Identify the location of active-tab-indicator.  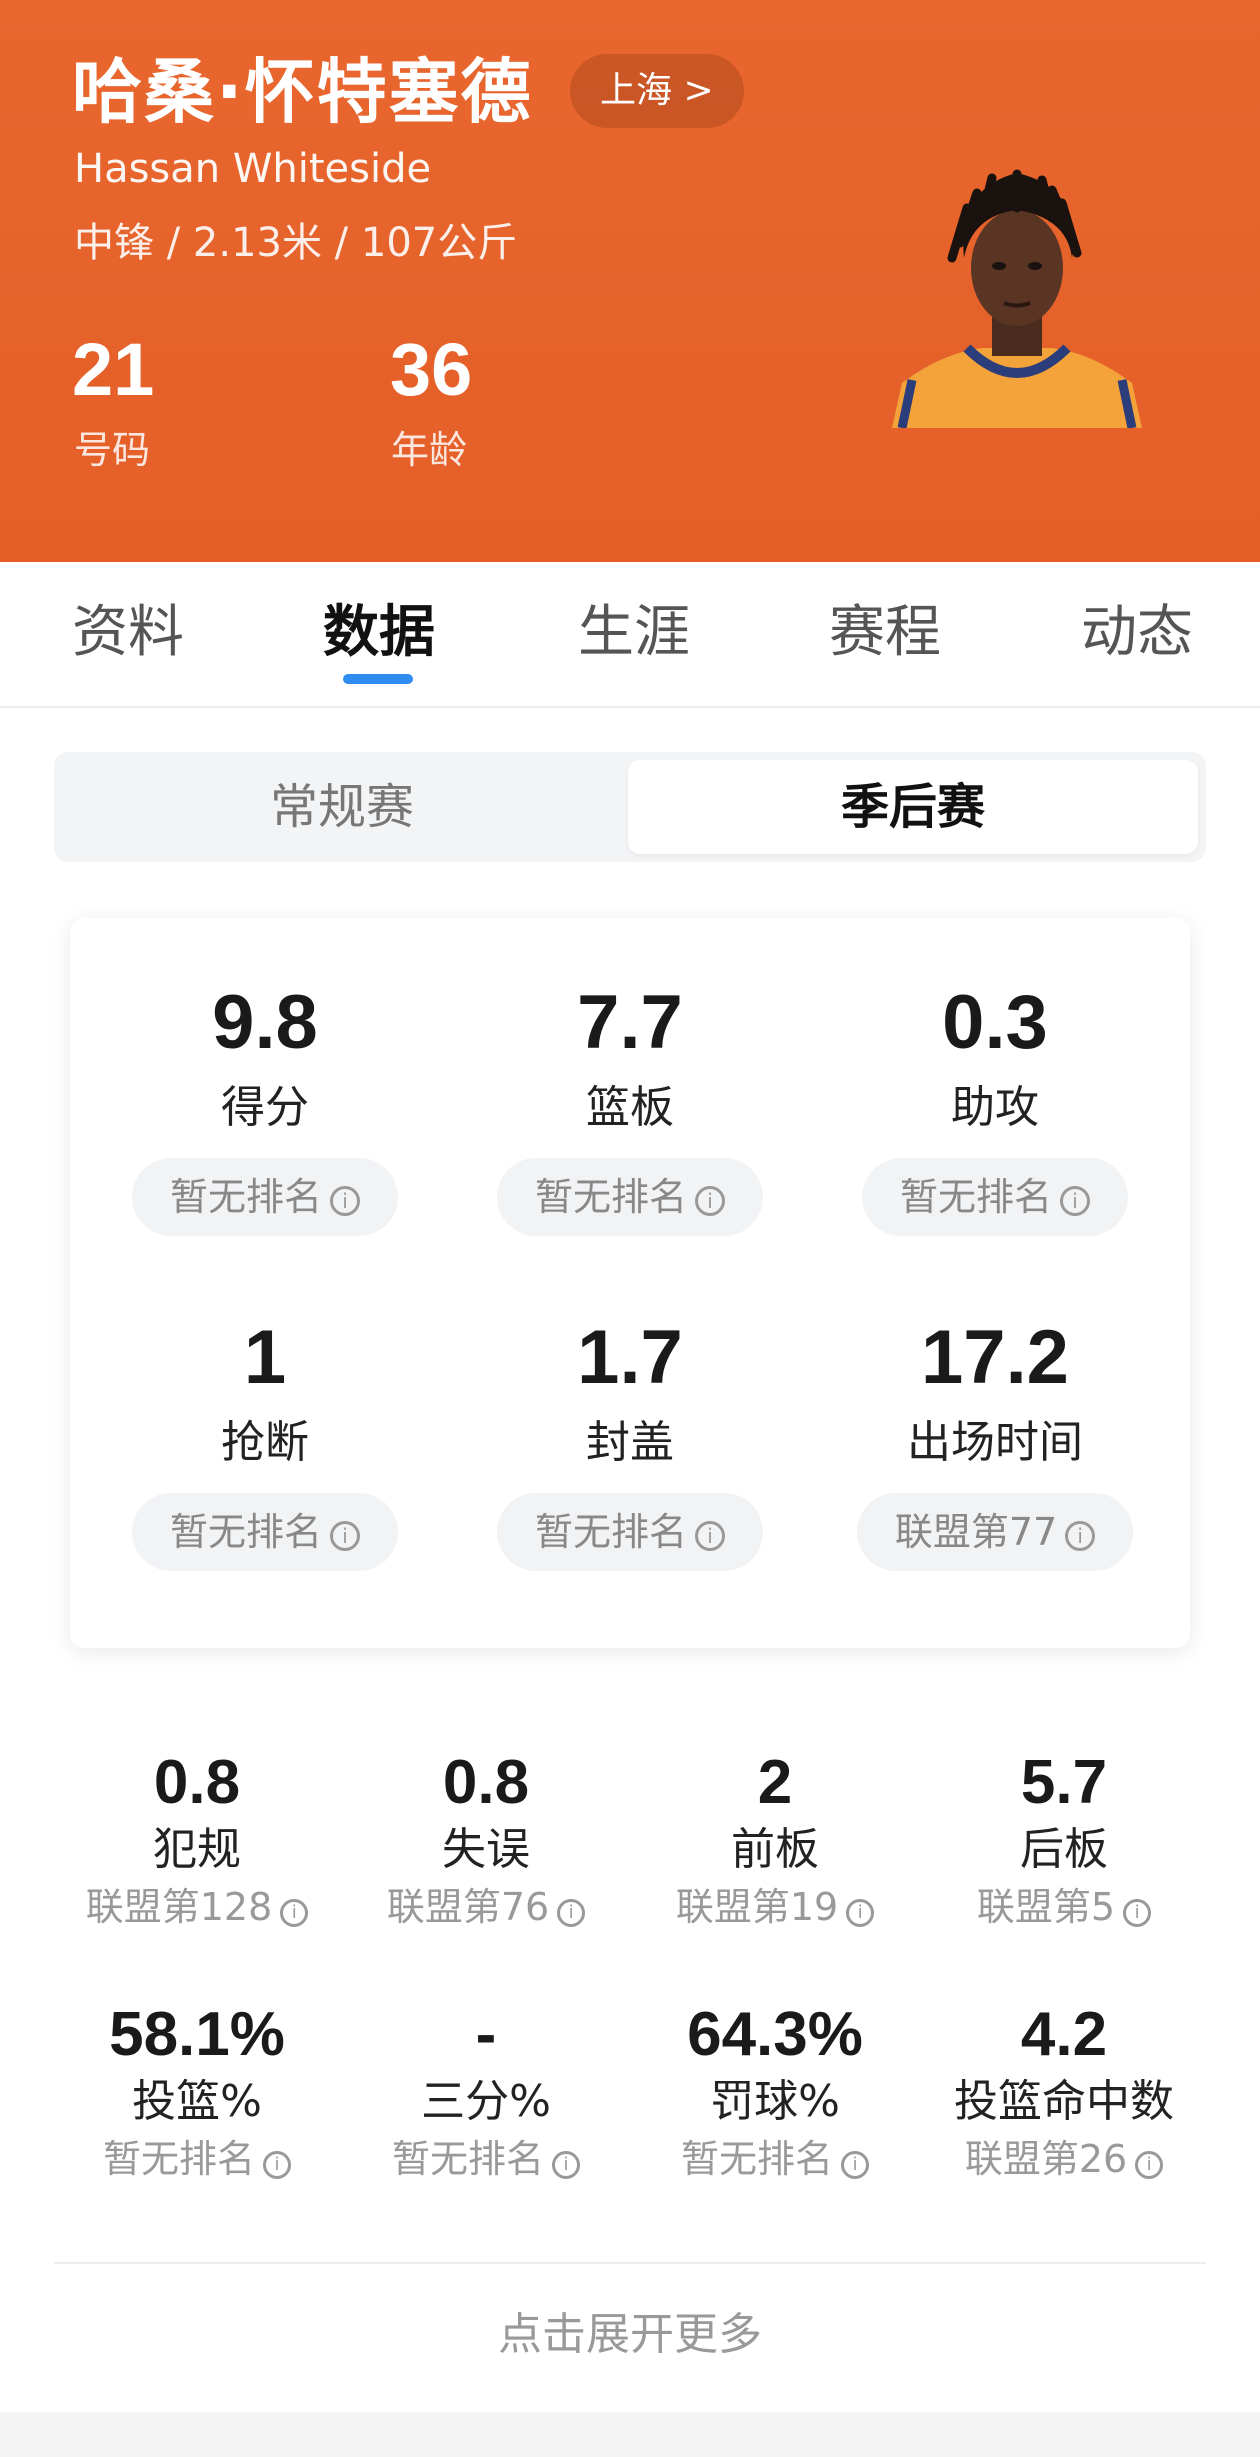
(378, 679).